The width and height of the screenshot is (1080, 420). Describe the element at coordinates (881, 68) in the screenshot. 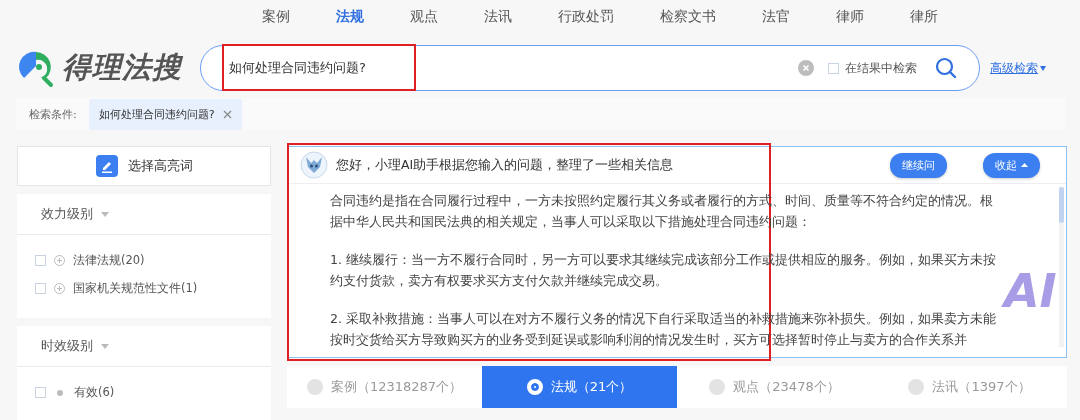

I see `checkbox-label: 在结果中检索` at that location.